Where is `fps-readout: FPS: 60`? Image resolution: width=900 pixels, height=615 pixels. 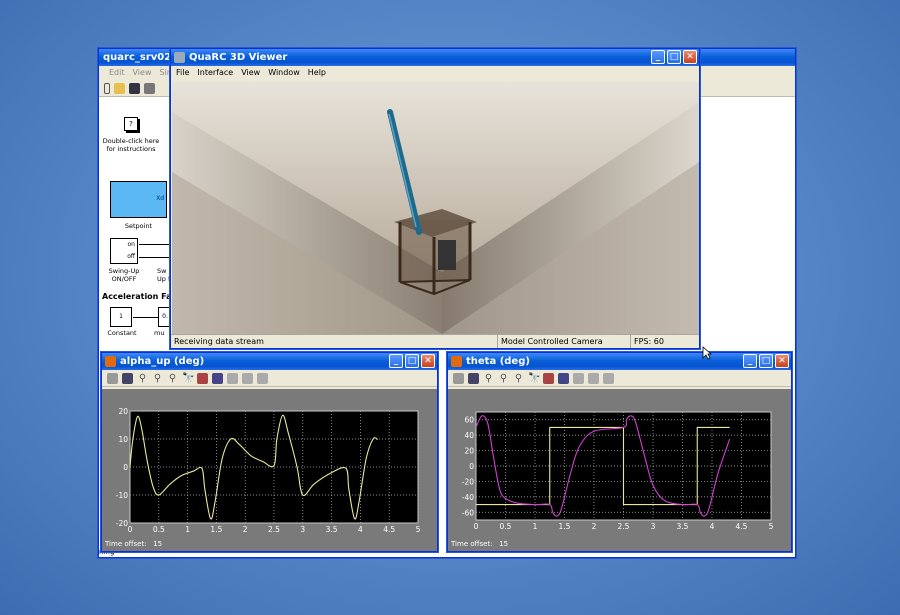 fps-readout: FPS: 60 is located at coordinates (649, 341).